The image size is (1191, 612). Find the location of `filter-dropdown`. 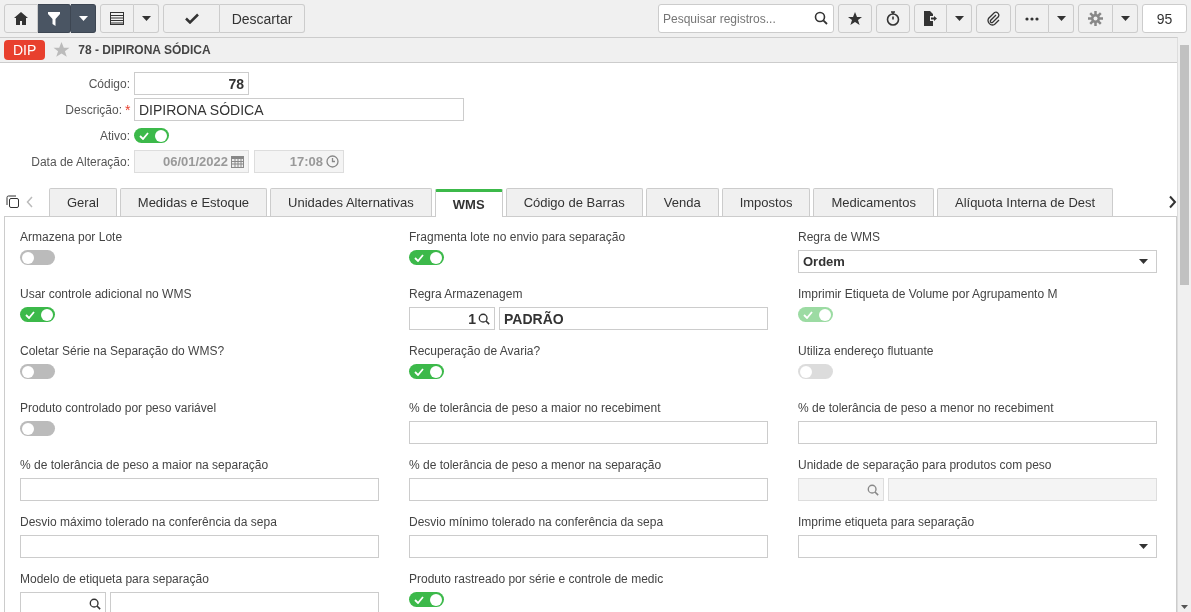

filter-dropdown is located at coordinates (83, 18).